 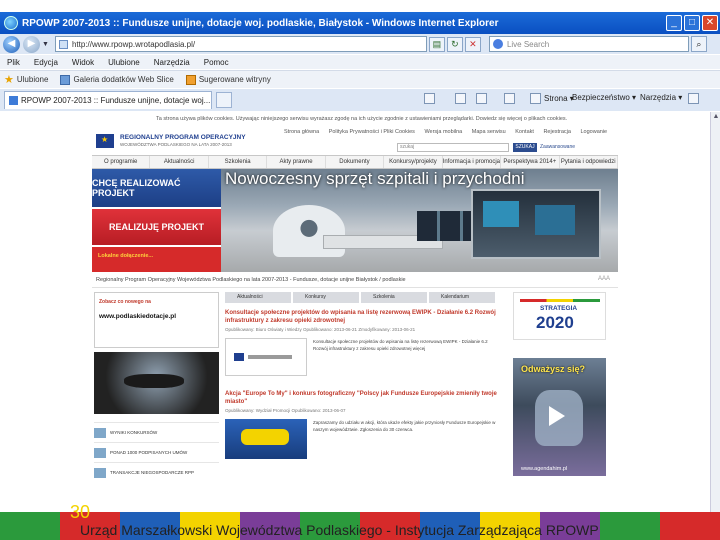 I want to click on film-banner, so click(x=156, y=383).